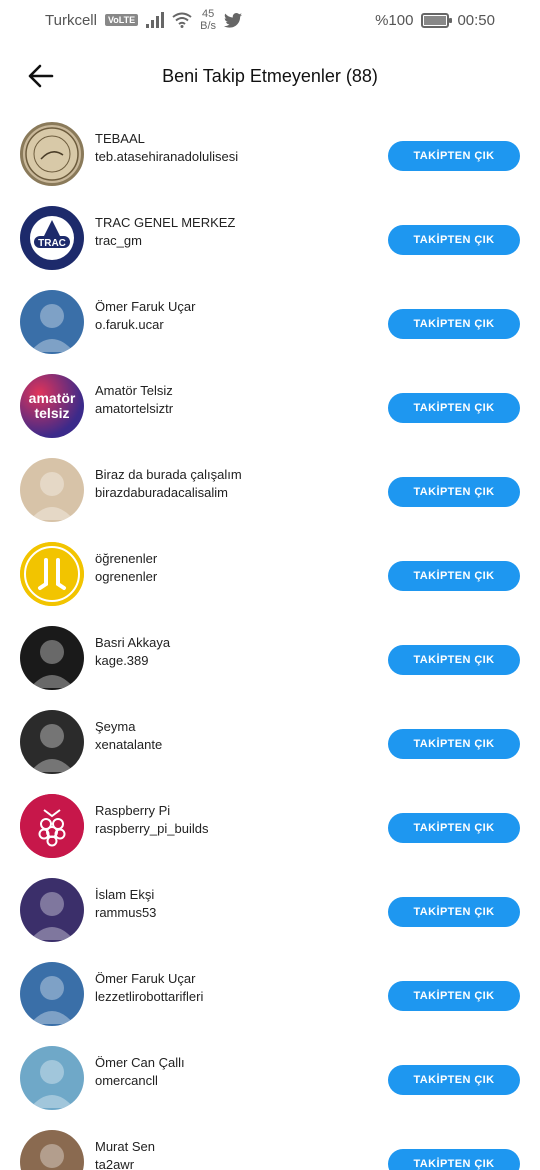 Image resolution: width=540 pixels, height=1170 pixels. I want to click on amator-logo-text: amatör telsiz, so click(52, 406).